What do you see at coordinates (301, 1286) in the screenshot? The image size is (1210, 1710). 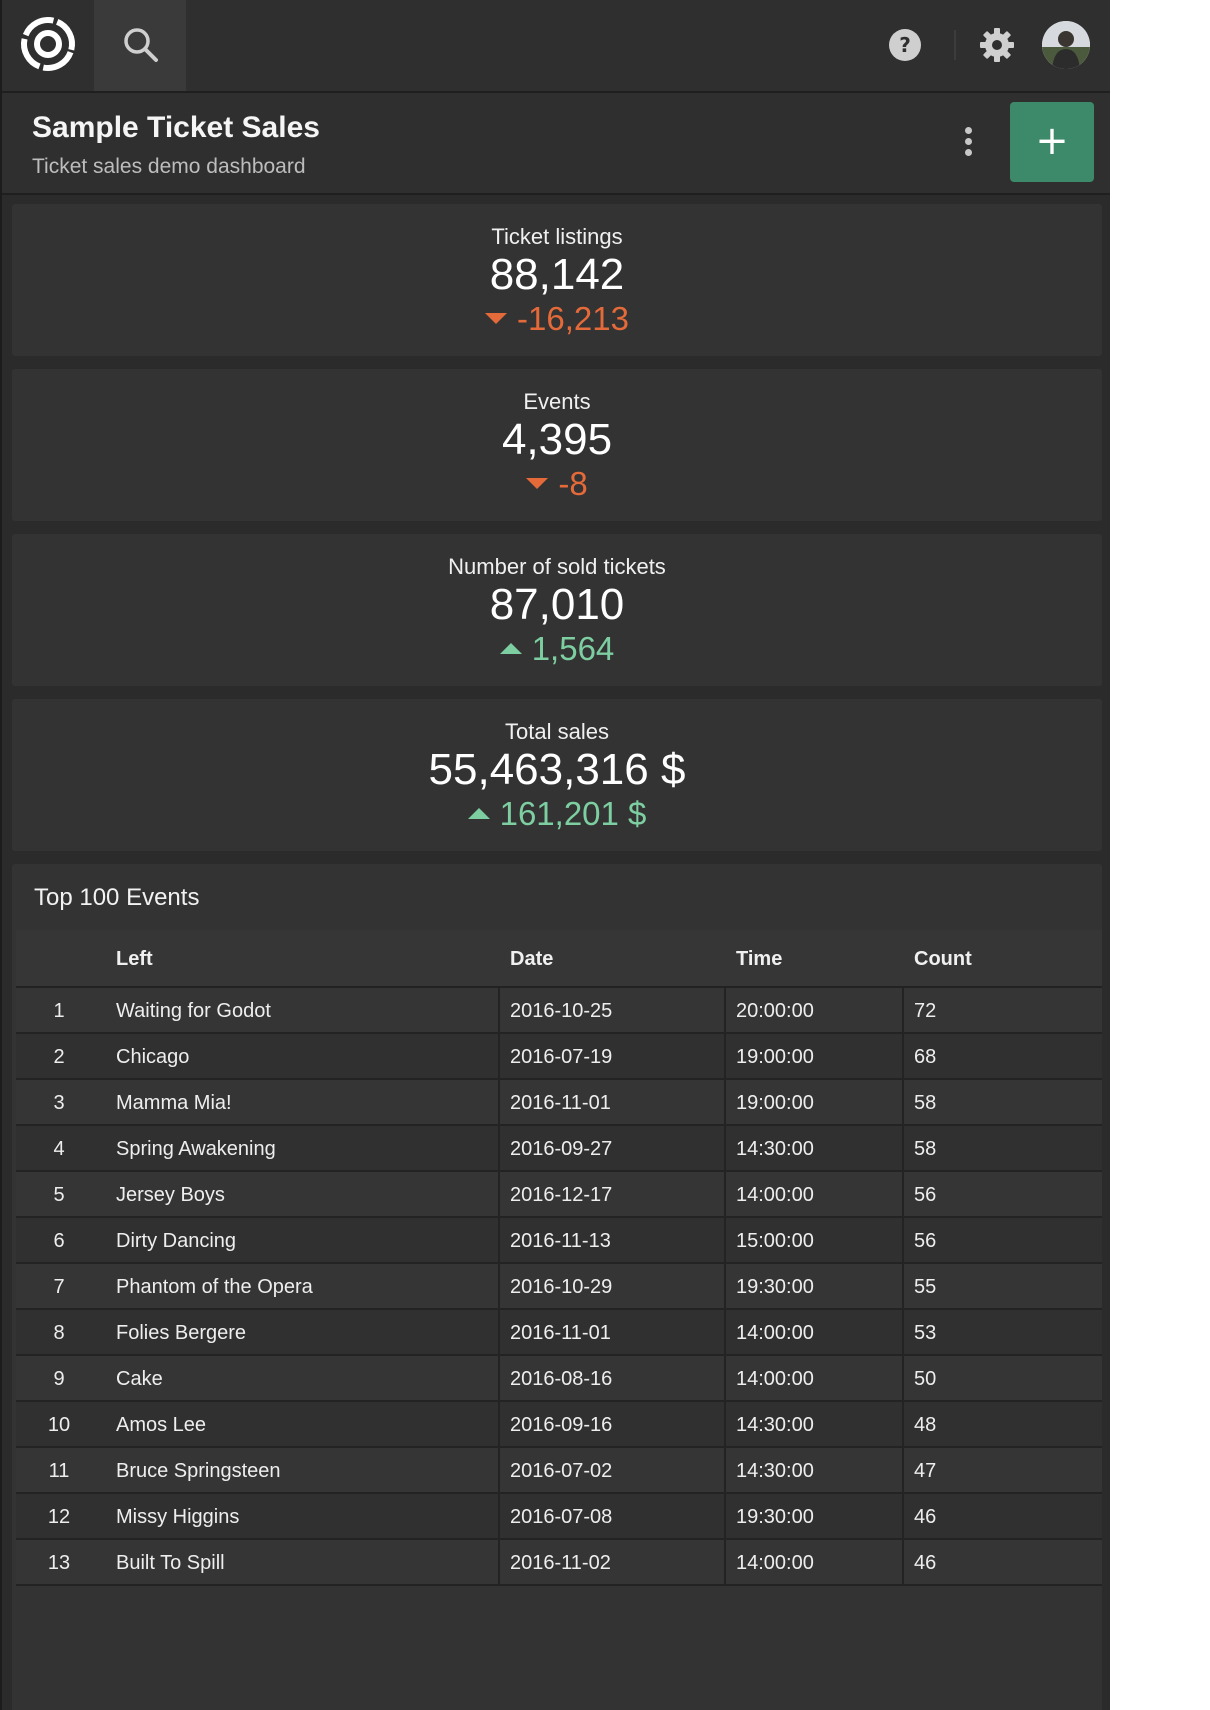 I see `event-name: Phantom of the Opera` at bounding box center [301, 1286].